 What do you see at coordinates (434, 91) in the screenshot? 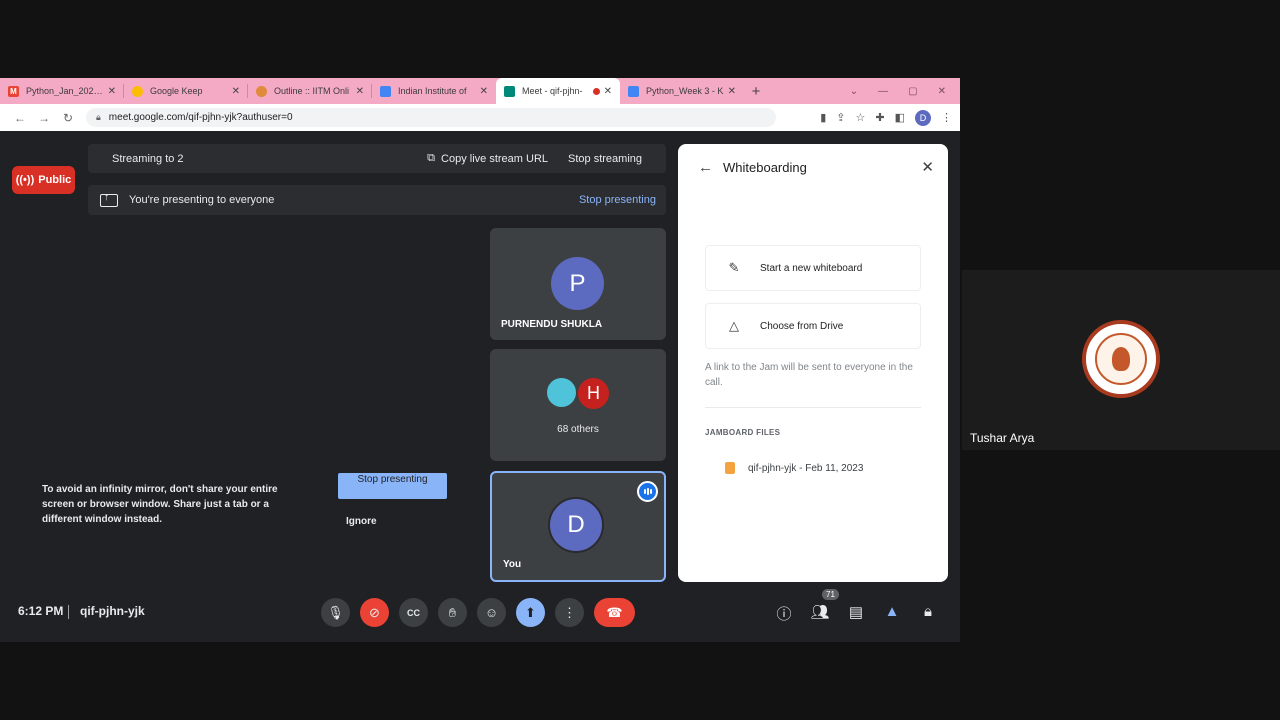
I see `tab-indian-institute: Indian Institute of ✕` at bounding box center [434, 91].